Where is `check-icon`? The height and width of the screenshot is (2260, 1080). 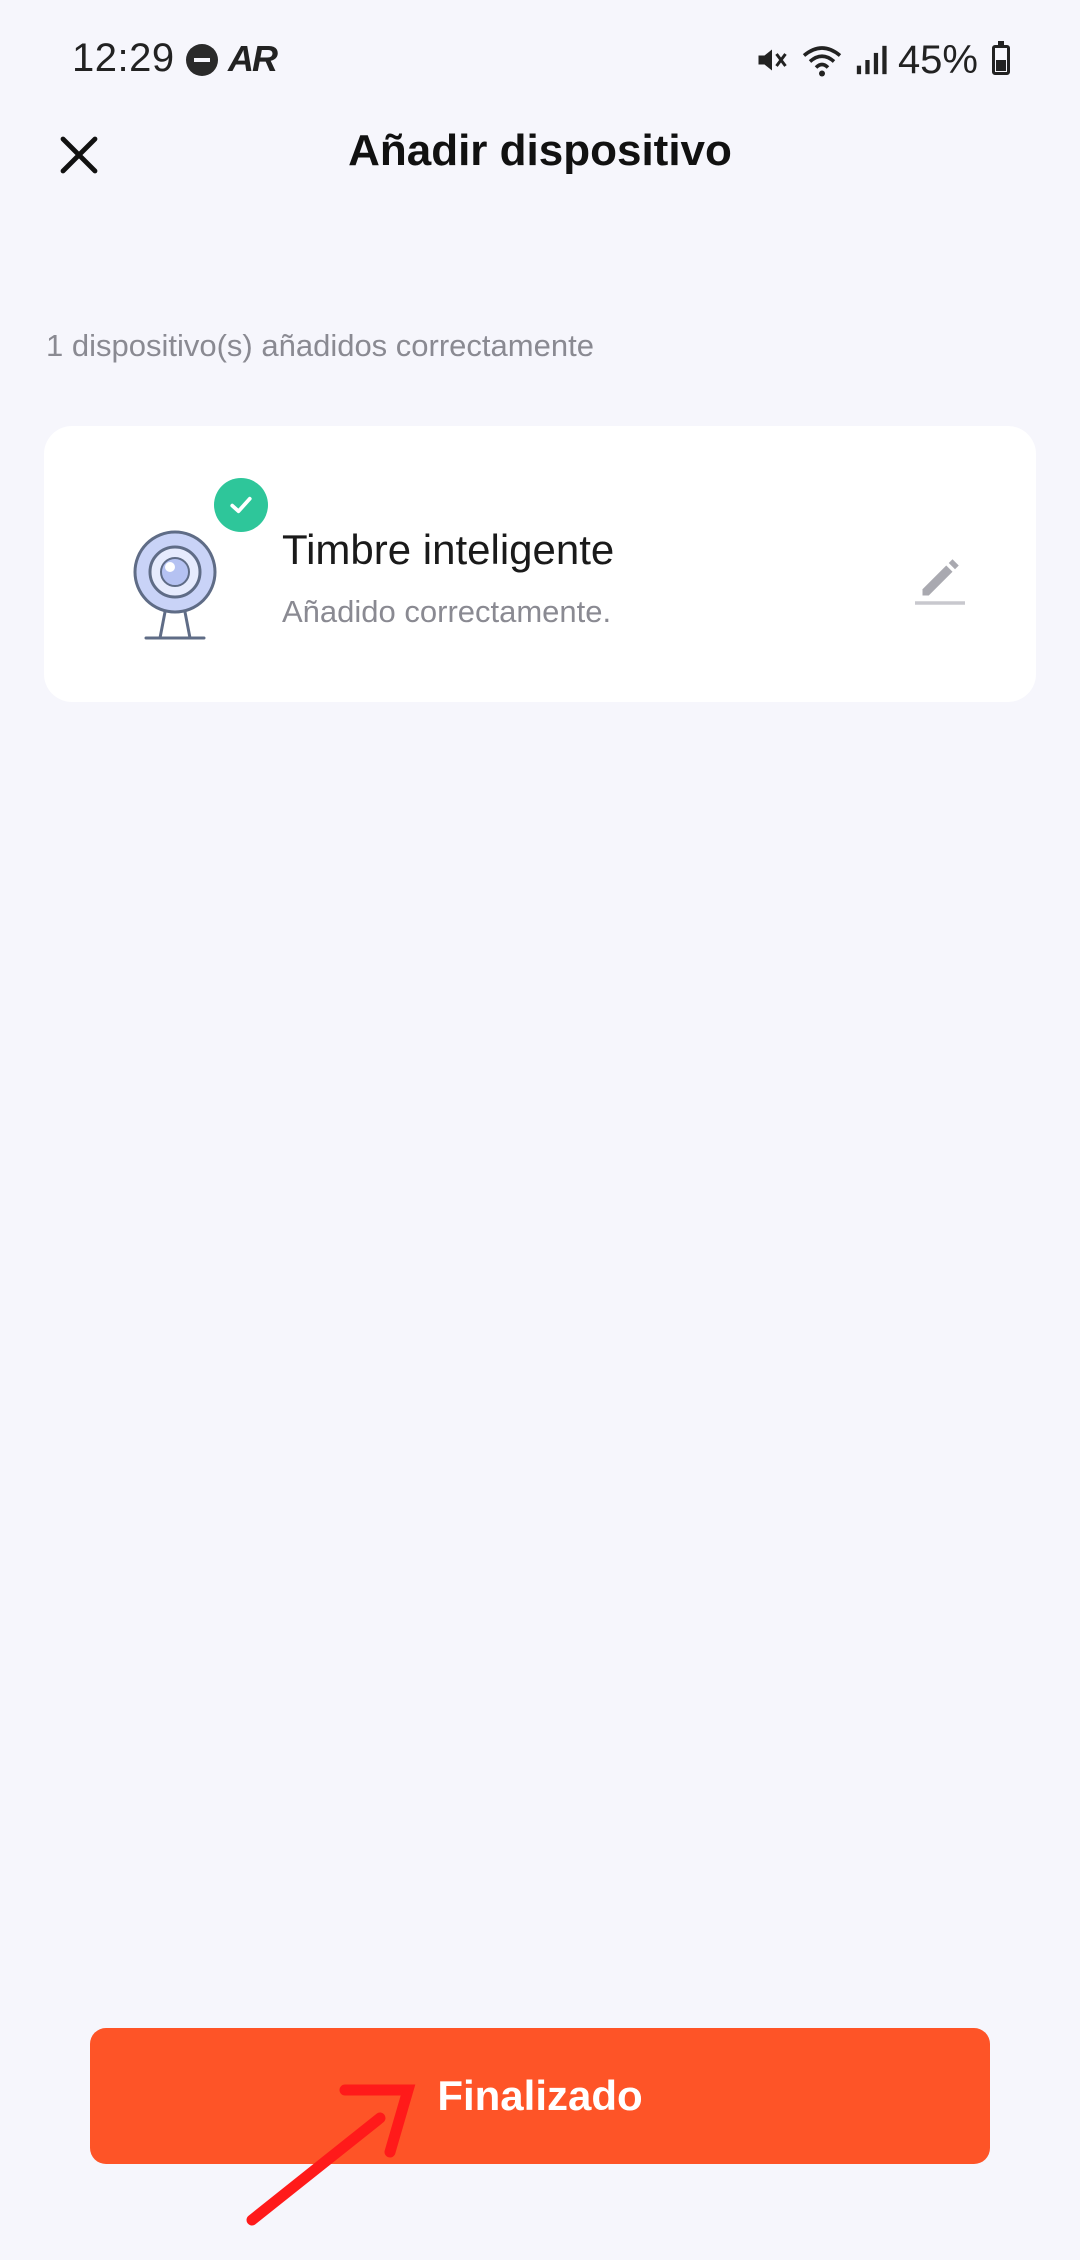 check-icon is located at coordinates (241, 505).